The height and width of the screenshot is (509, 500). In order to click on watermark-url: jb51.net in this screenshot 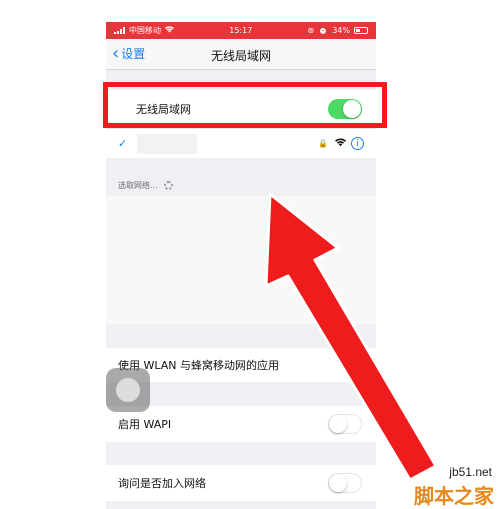, I will do `click(470, 472)`.